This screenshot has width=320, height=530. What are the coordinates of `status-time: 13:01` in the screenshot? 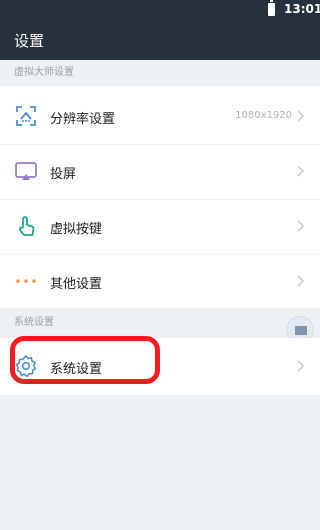 It's located at (302, 9).